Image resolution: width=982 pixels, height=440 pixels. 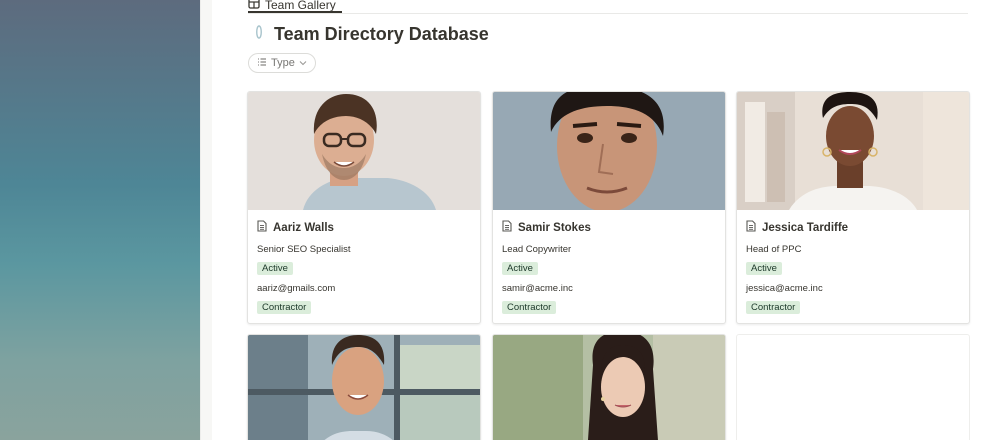 What do you see at coordinates (774, 249) in the screenshot?
I see `card-role: Head of PPC` at bounding box center [774, 249].